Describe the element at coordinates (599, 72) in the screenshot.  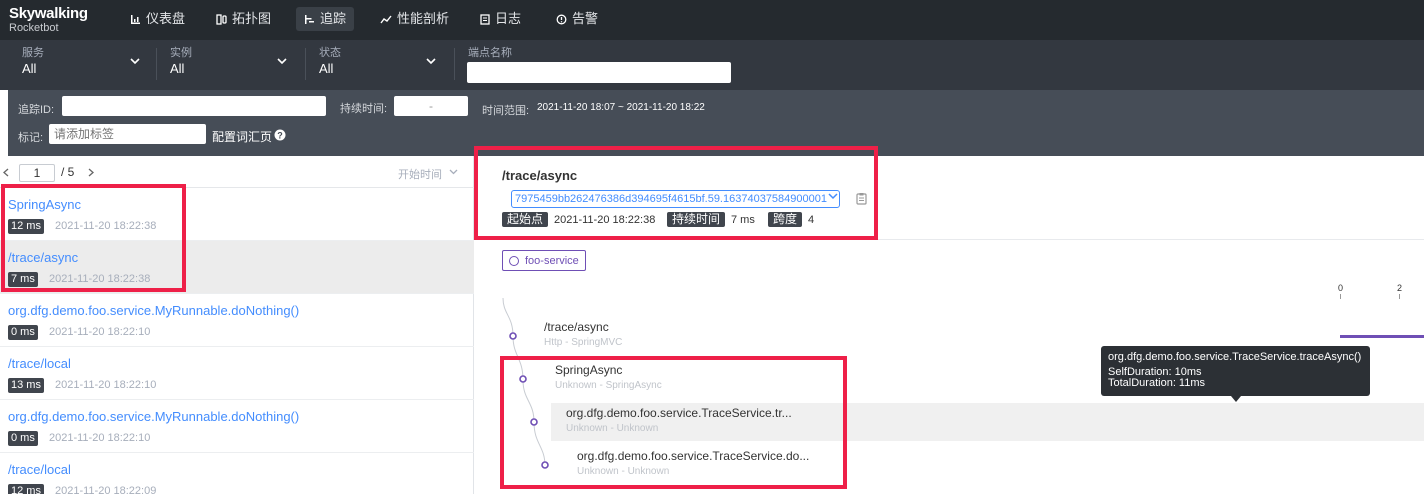
I see `endpoint-name-input` at that location.